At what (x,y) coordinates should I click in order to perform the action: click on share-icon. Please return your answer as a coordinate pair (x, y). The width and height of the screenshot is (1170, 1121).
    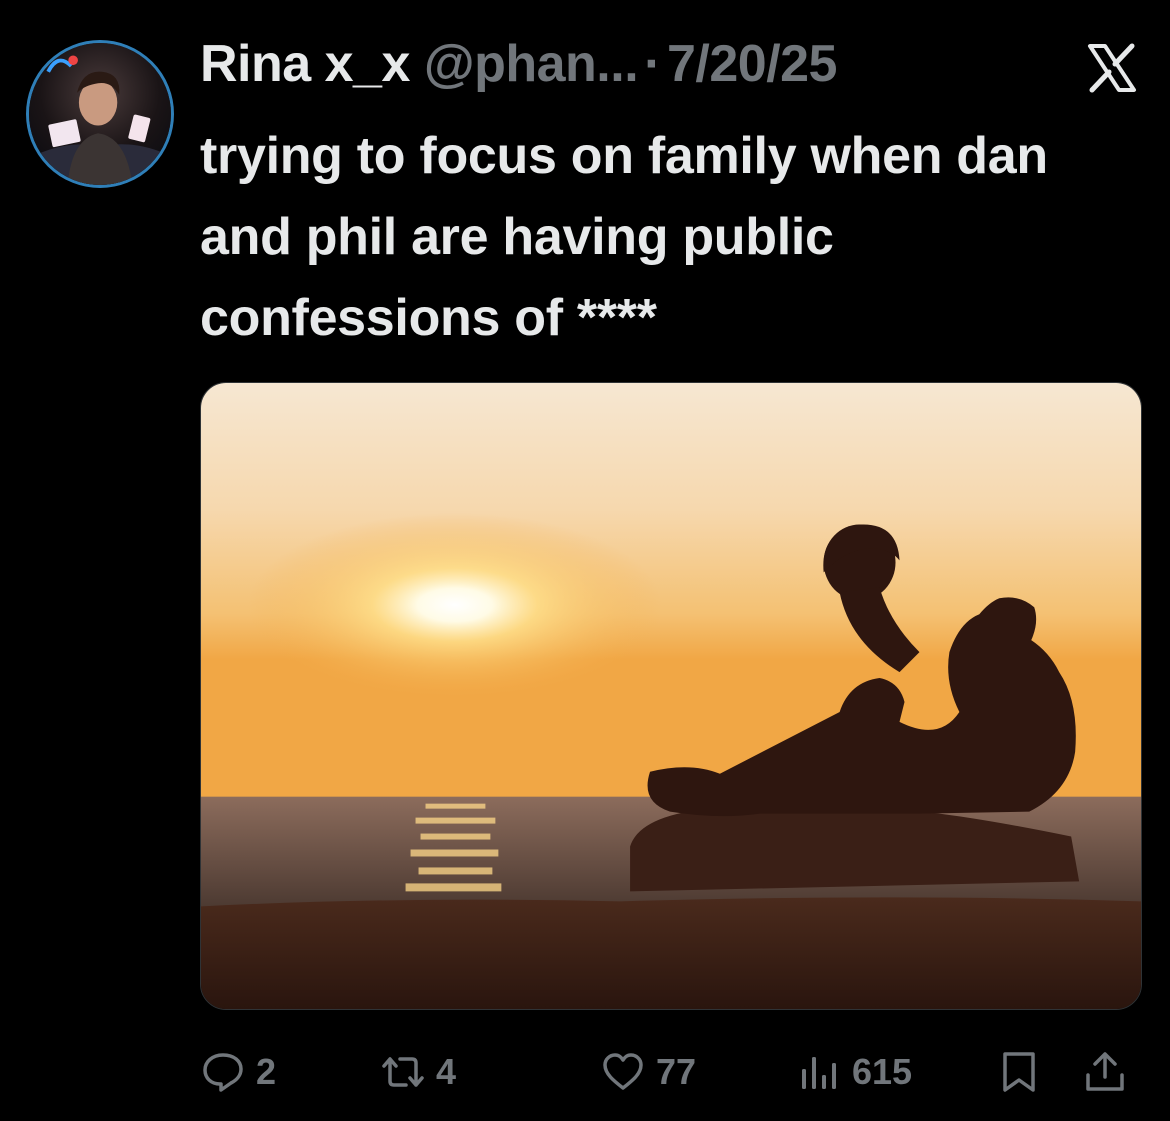
    Looking at the image, I should click on (1105, 1071).